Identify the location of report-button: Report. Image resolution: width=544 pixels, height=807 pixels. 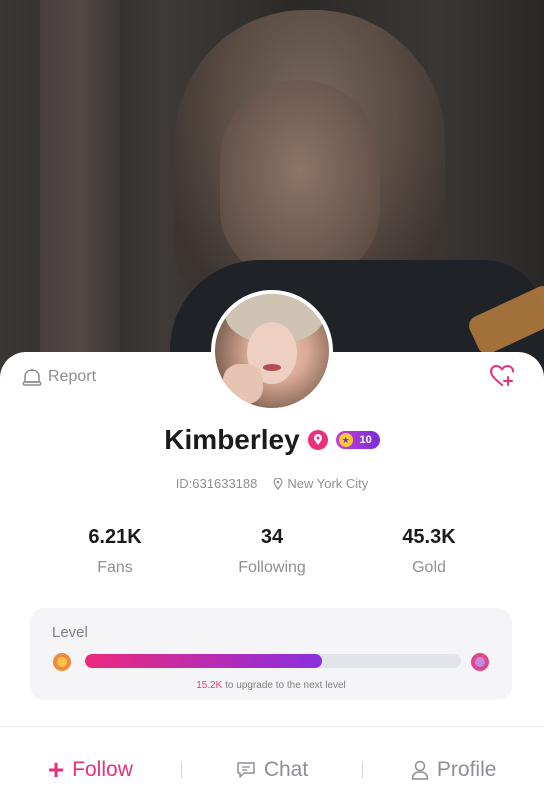
(59, 377).